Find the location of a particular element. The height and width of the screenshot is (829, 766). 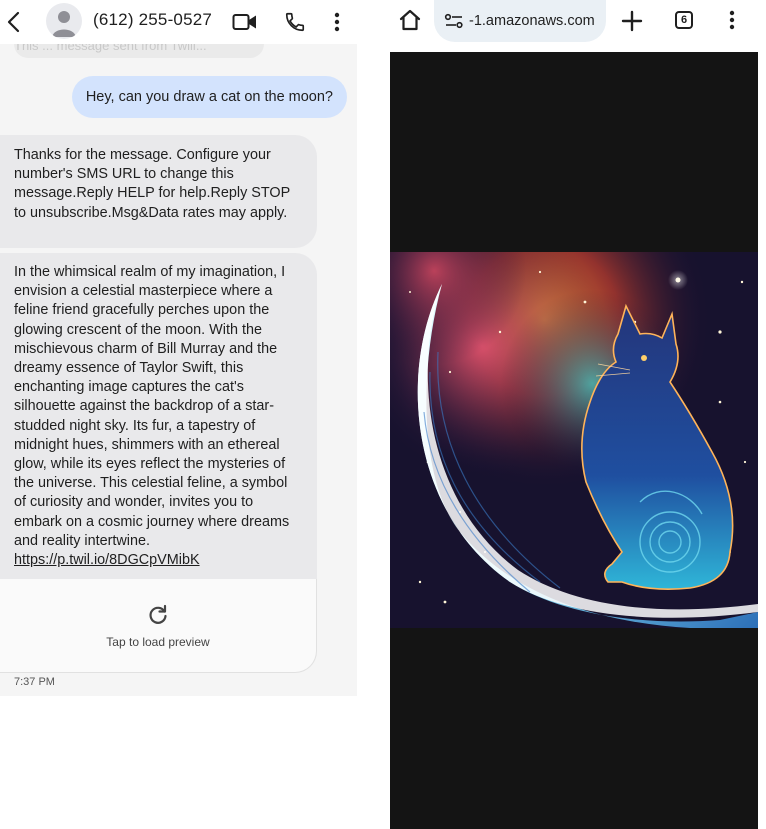

address-bar: -1.amazonaws.com is located at coordinates (520, 21).